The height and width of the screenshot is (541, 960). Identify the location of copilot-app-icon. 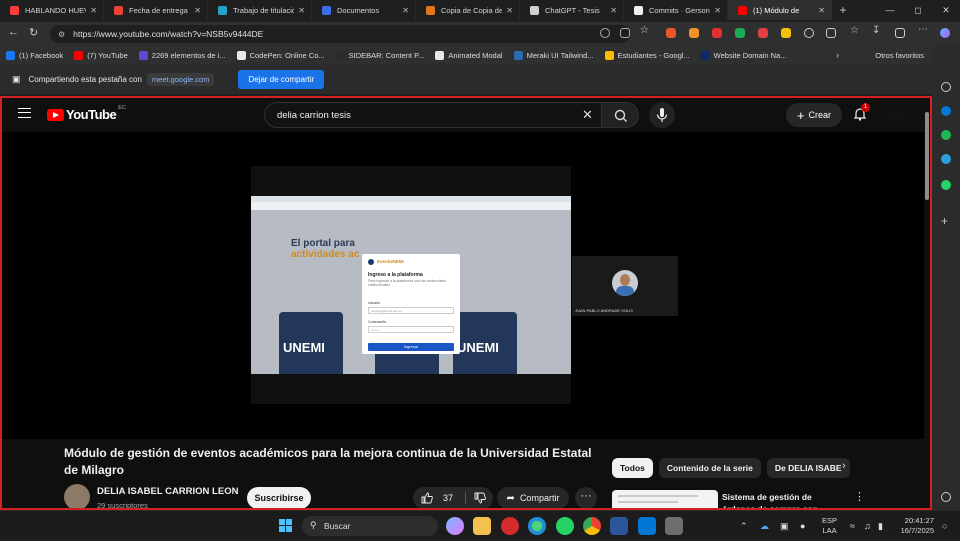
(455, 526).